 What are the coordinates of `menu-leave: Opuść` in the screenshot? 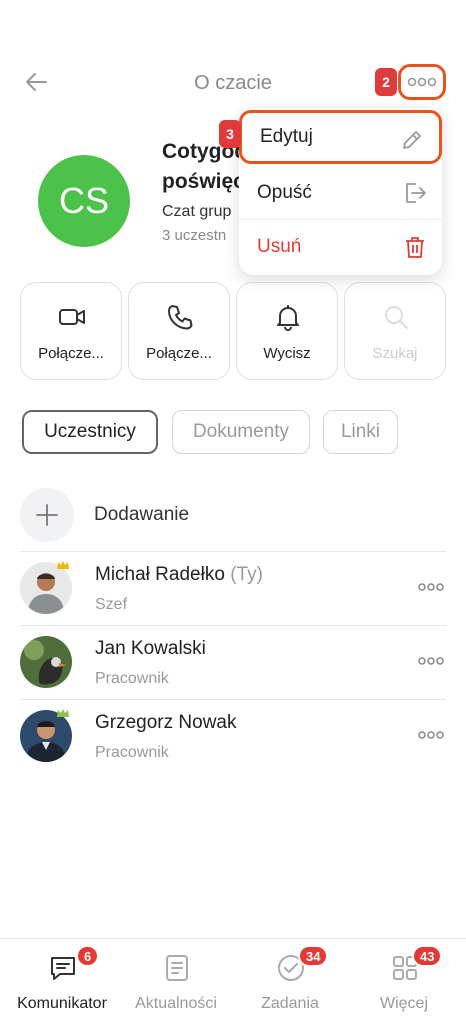 It's located at (340, 193).